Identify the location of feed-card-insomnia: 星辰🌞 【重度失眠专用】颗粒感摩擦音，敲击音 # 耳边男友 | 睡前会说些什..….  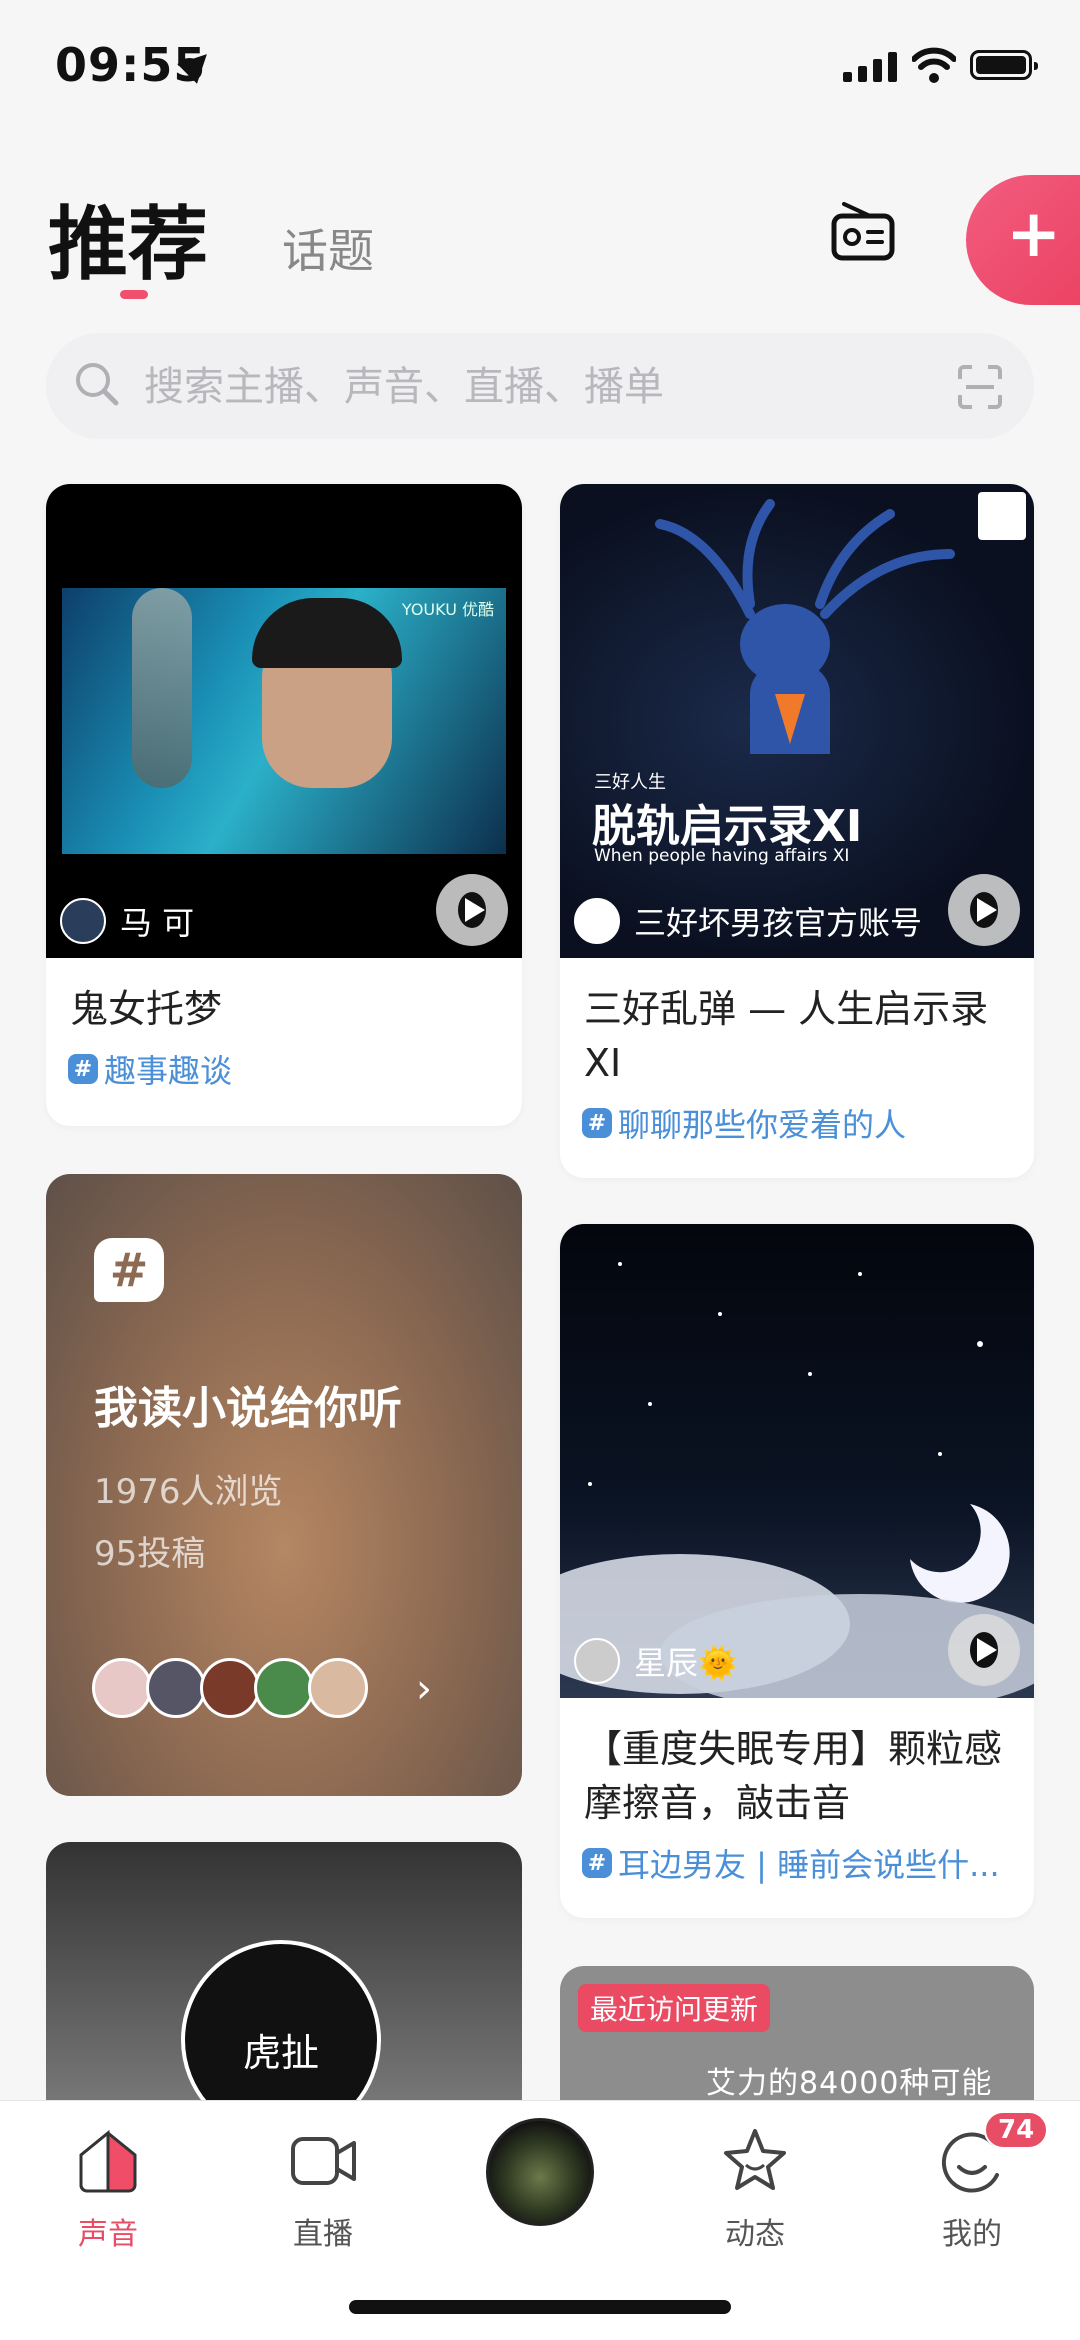
(797, 1571).